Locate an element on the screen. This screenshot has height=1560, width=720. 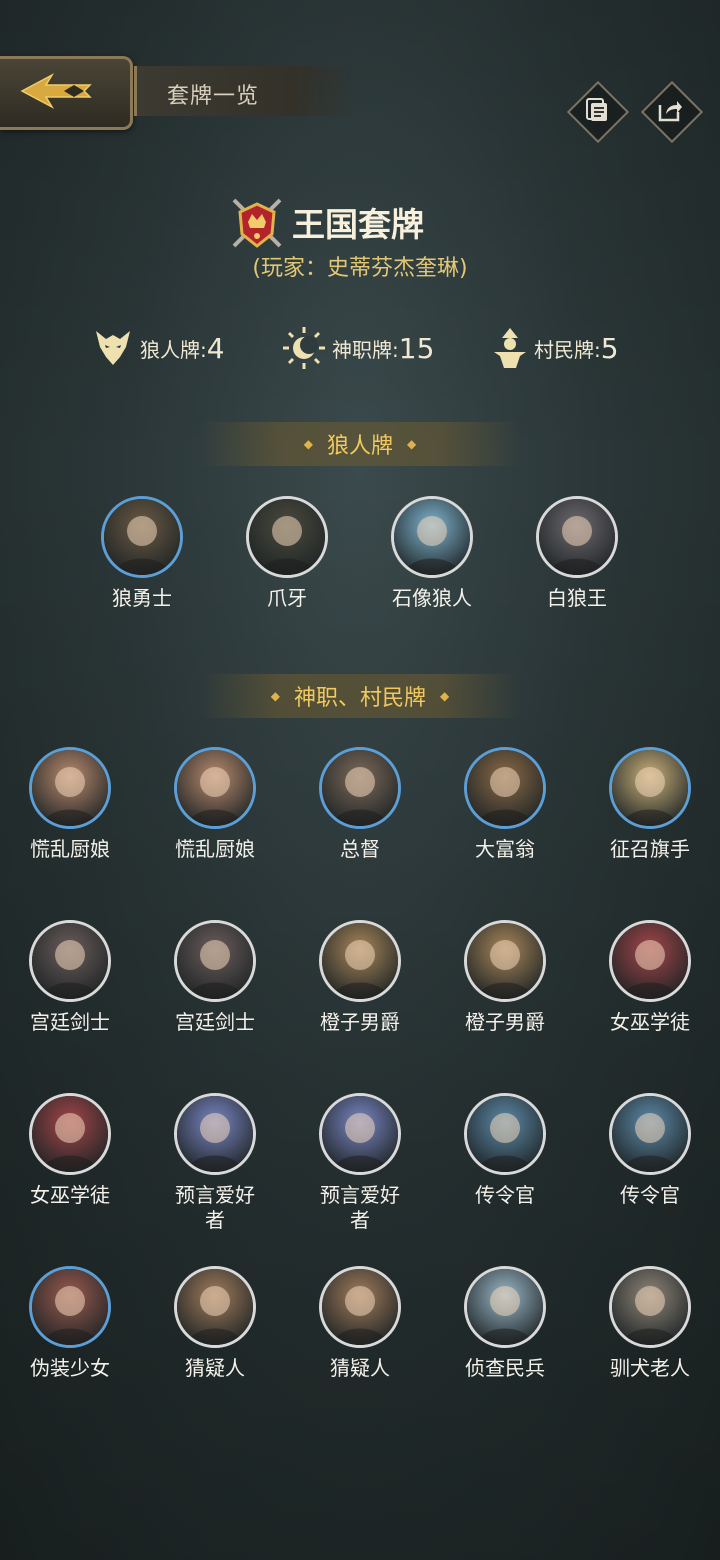
role-card: 征召旗手 is located at coordinates (650, 804).